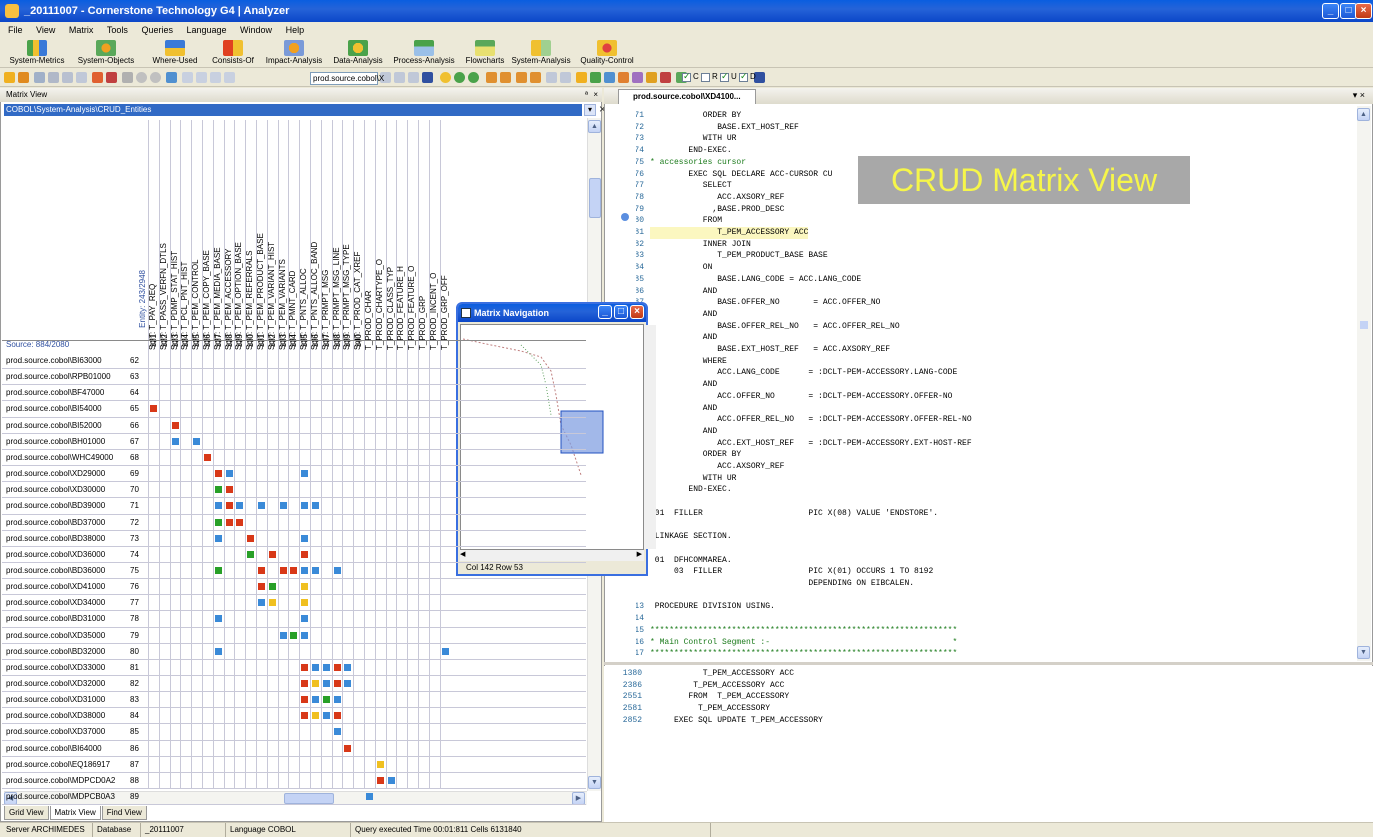  I want to click on editor-scroll-down-icon: ▼, so click(1363, 652).